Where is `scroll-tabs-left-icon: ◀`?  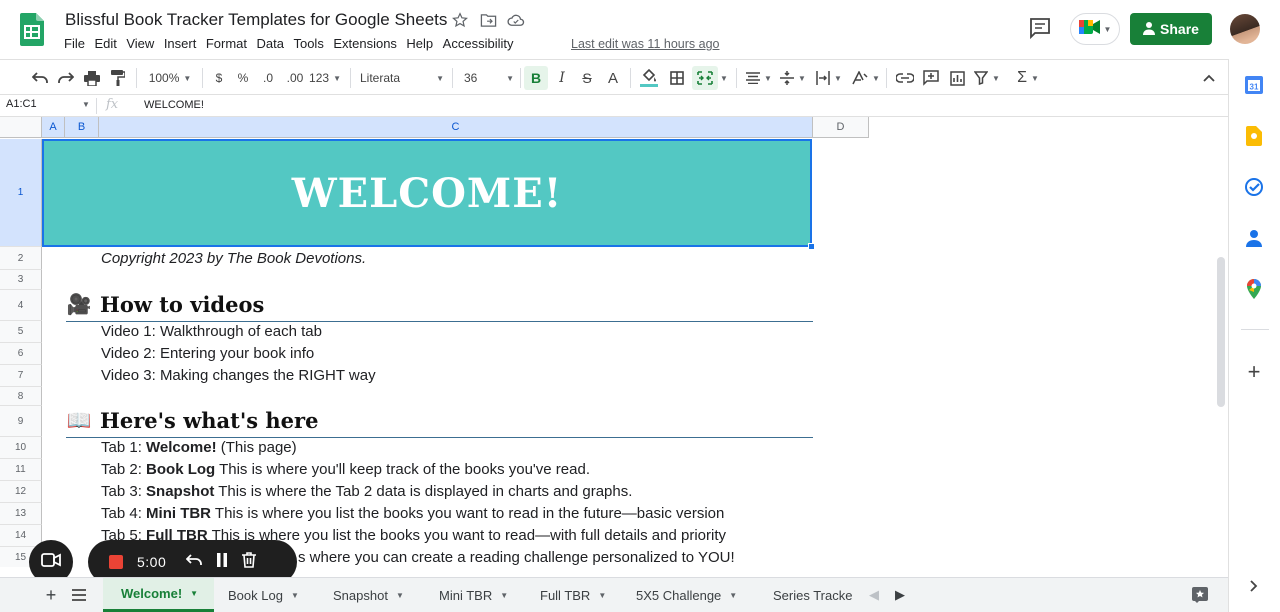 scroll-tabs-left-icon: ◀ is located at coordinates (874, 595).